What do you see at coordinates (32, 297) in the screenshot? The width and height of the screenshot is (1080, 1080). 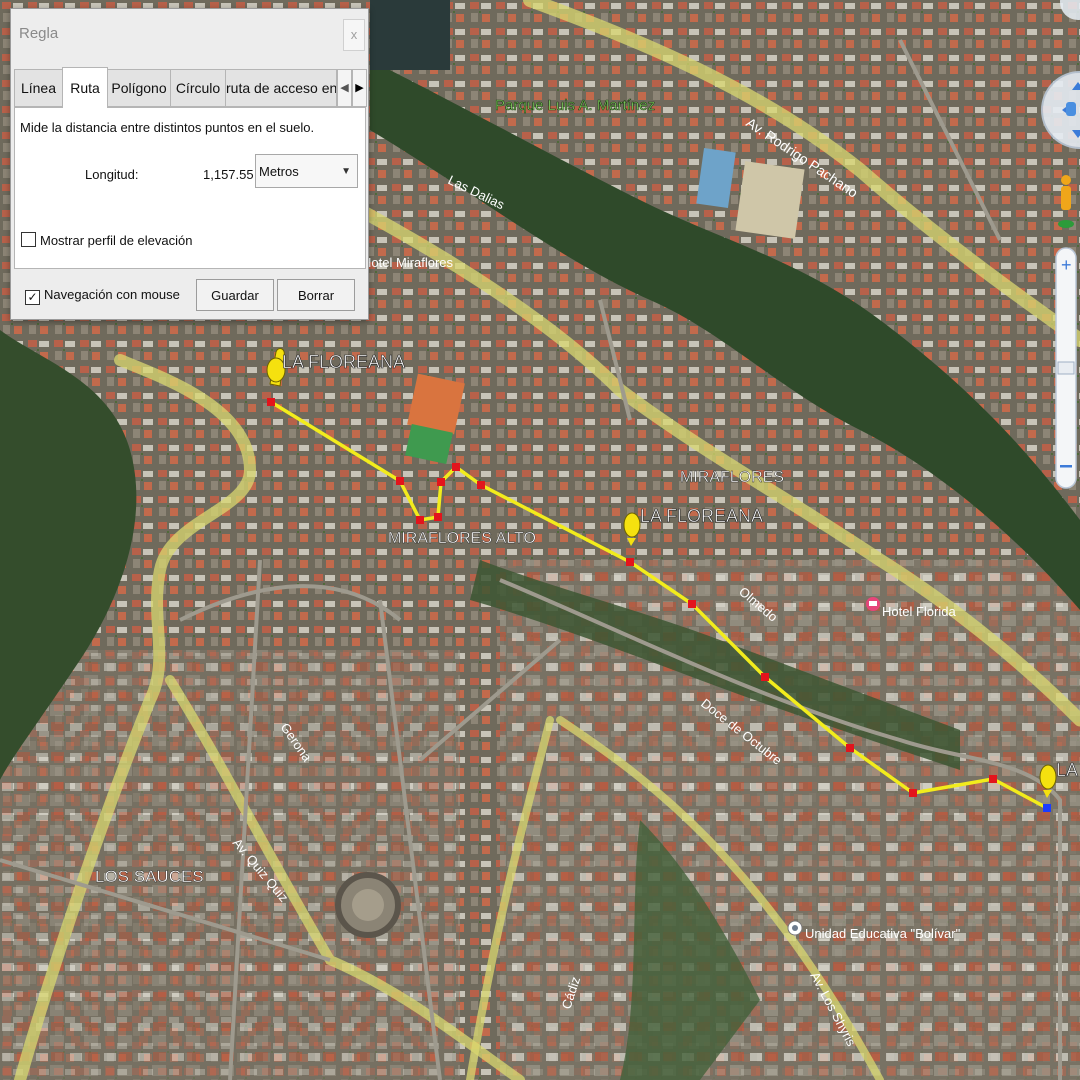 I see `mouse-navigation-checkbox: ✓` at bounding box center [32, 297].